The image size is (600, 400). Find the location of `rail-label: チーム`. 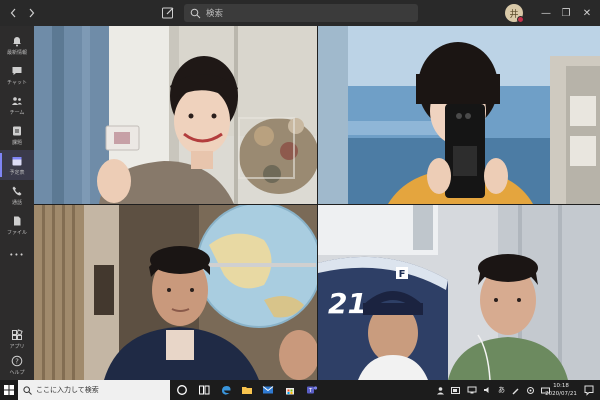

rail-label: チーム is located at coordinates (17, 112).